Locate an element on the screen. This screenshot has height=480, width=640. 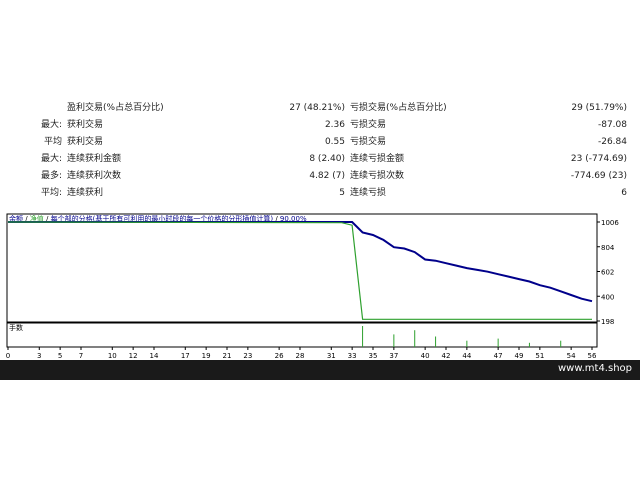
x-tick-label: 21 is located at coordinates (227, 355).